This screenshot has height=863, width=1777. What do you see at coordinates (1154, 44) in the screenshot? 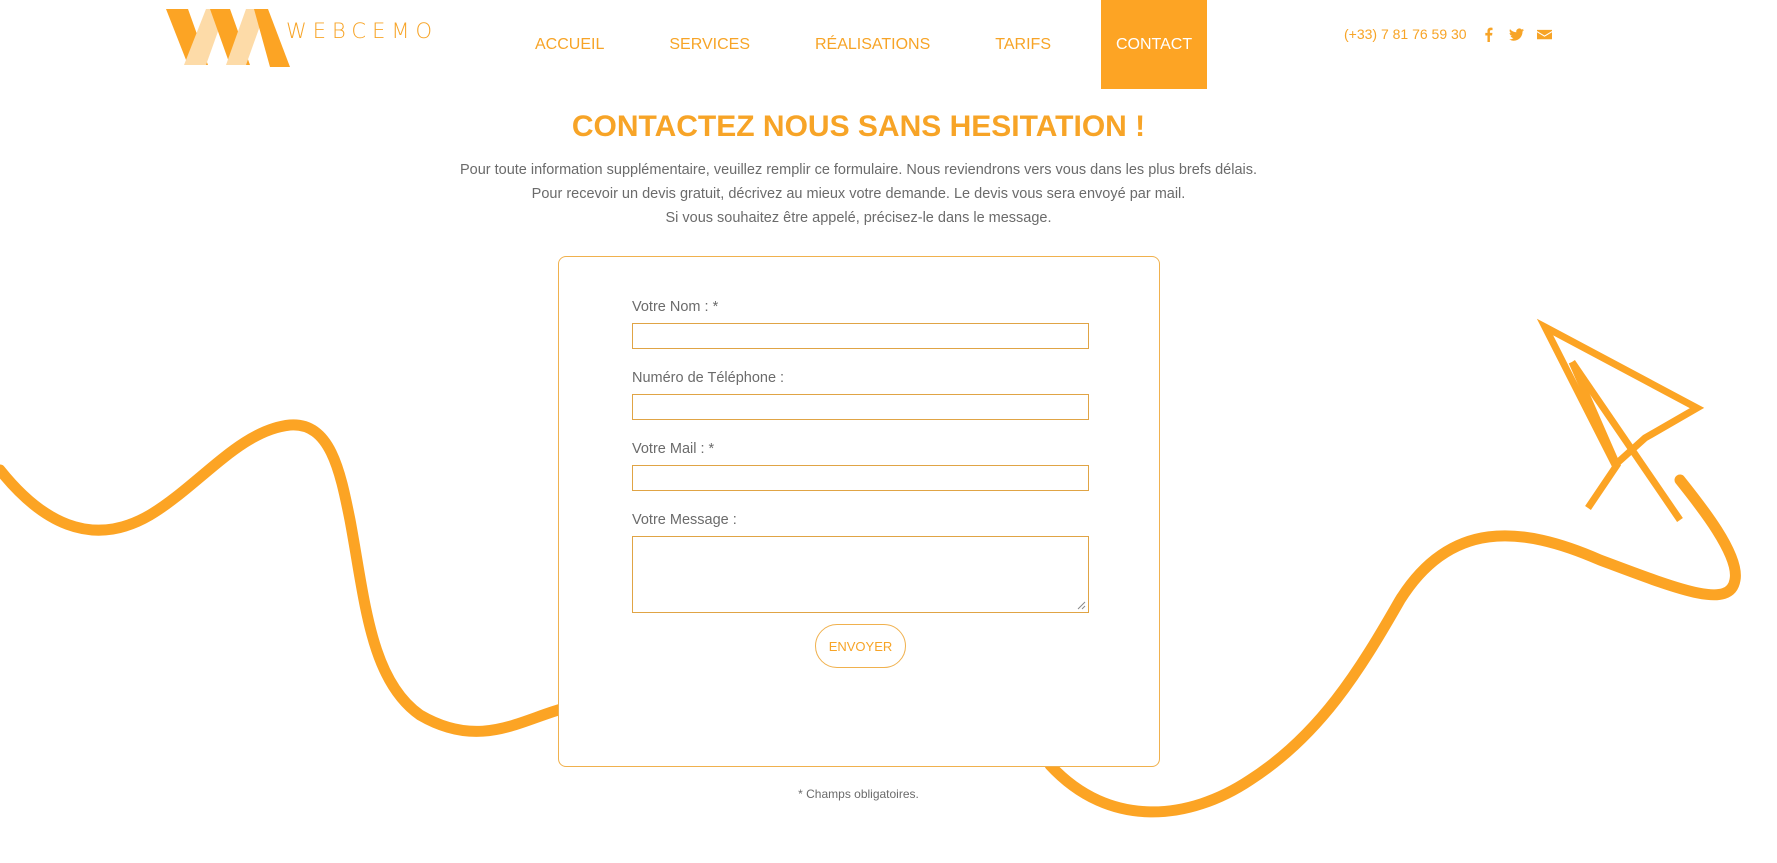
I see `nav-item-contact: CONTACT` at bounding box center [1154, 44].